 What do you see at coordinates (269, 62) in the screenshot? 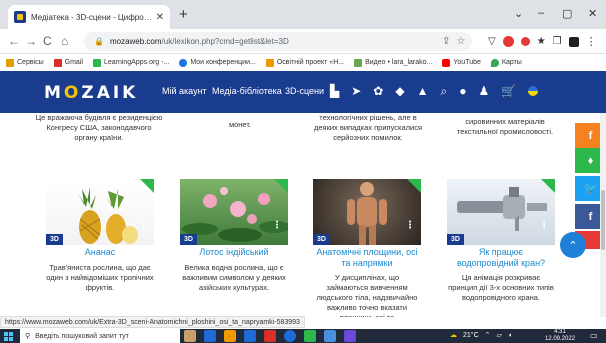
I see `education-project-icon` at bounding box center [269, 62].